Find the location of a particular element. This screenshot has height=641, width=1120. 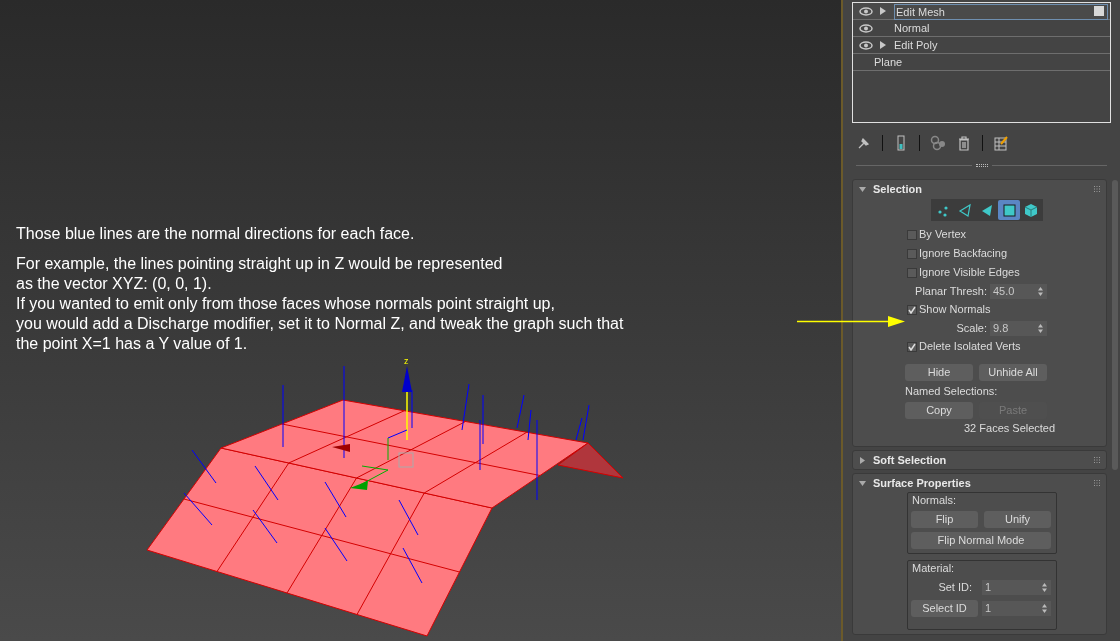

z-axis-arrow is located at coordinates (407, 403).